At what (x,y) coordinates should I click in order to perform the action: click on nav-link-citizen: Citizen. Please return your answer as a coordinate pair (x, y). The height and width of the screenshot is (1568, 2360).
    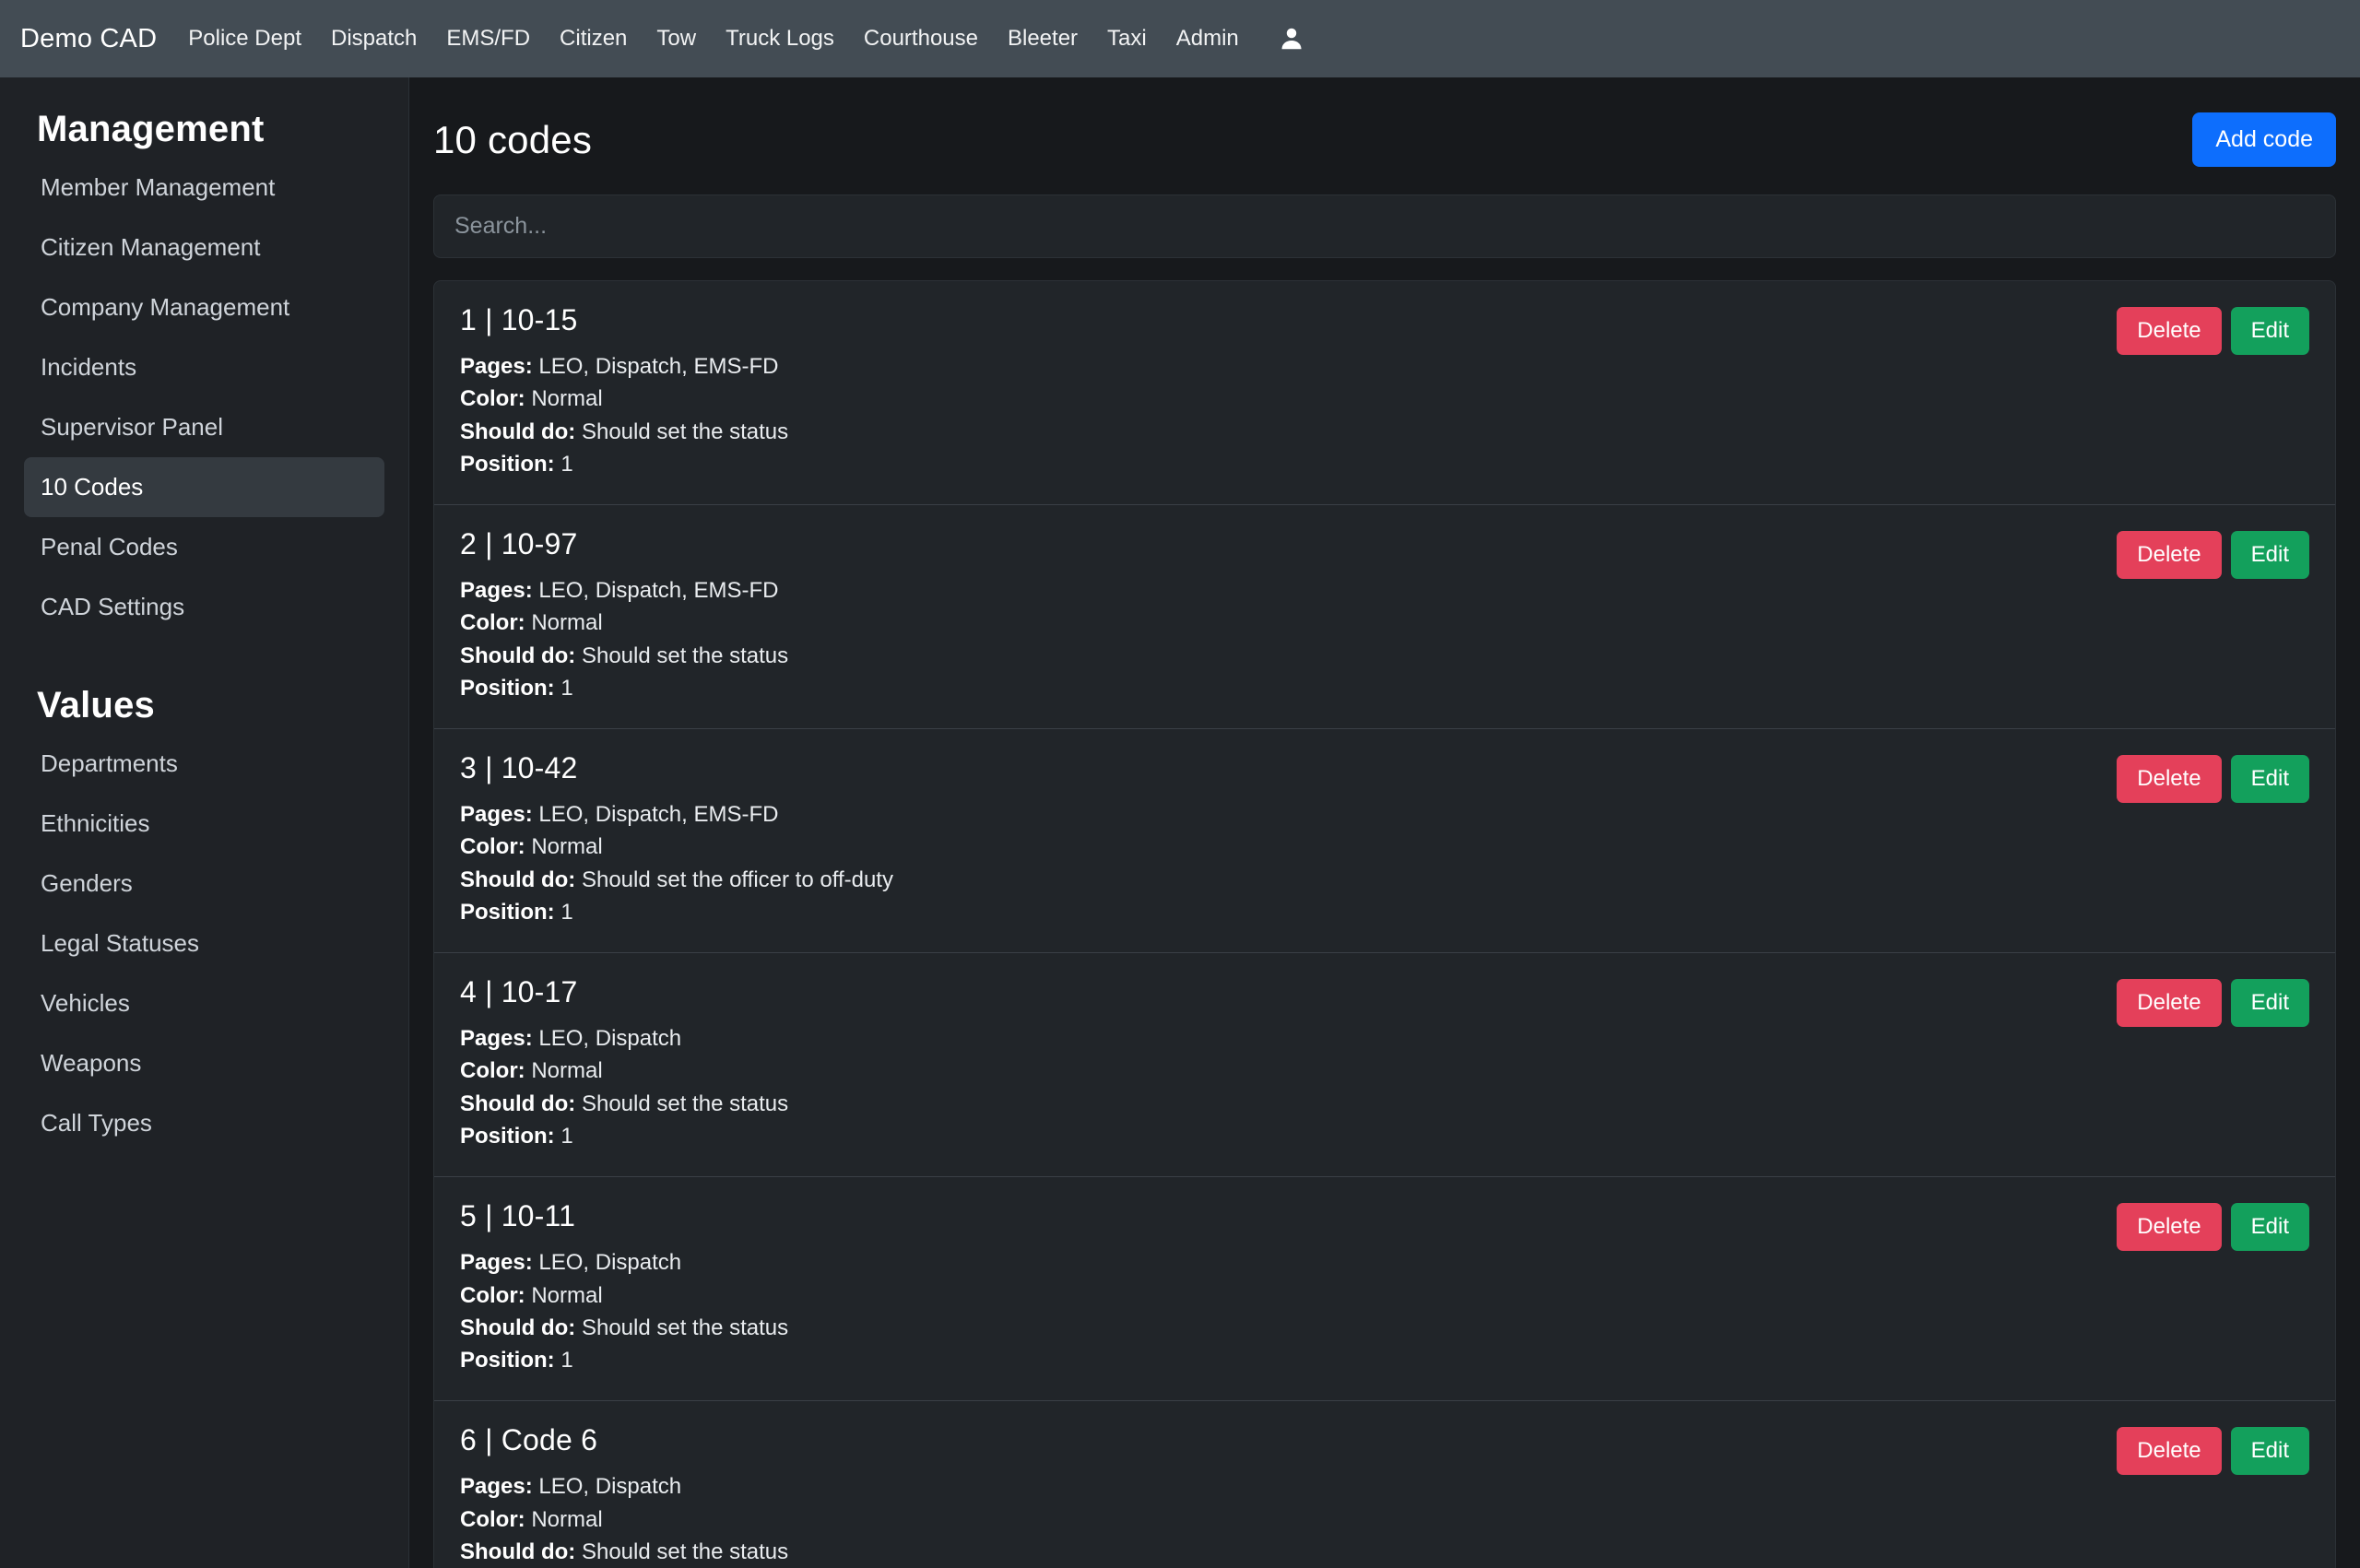
    Looking at the image, I should click on (593, 38).